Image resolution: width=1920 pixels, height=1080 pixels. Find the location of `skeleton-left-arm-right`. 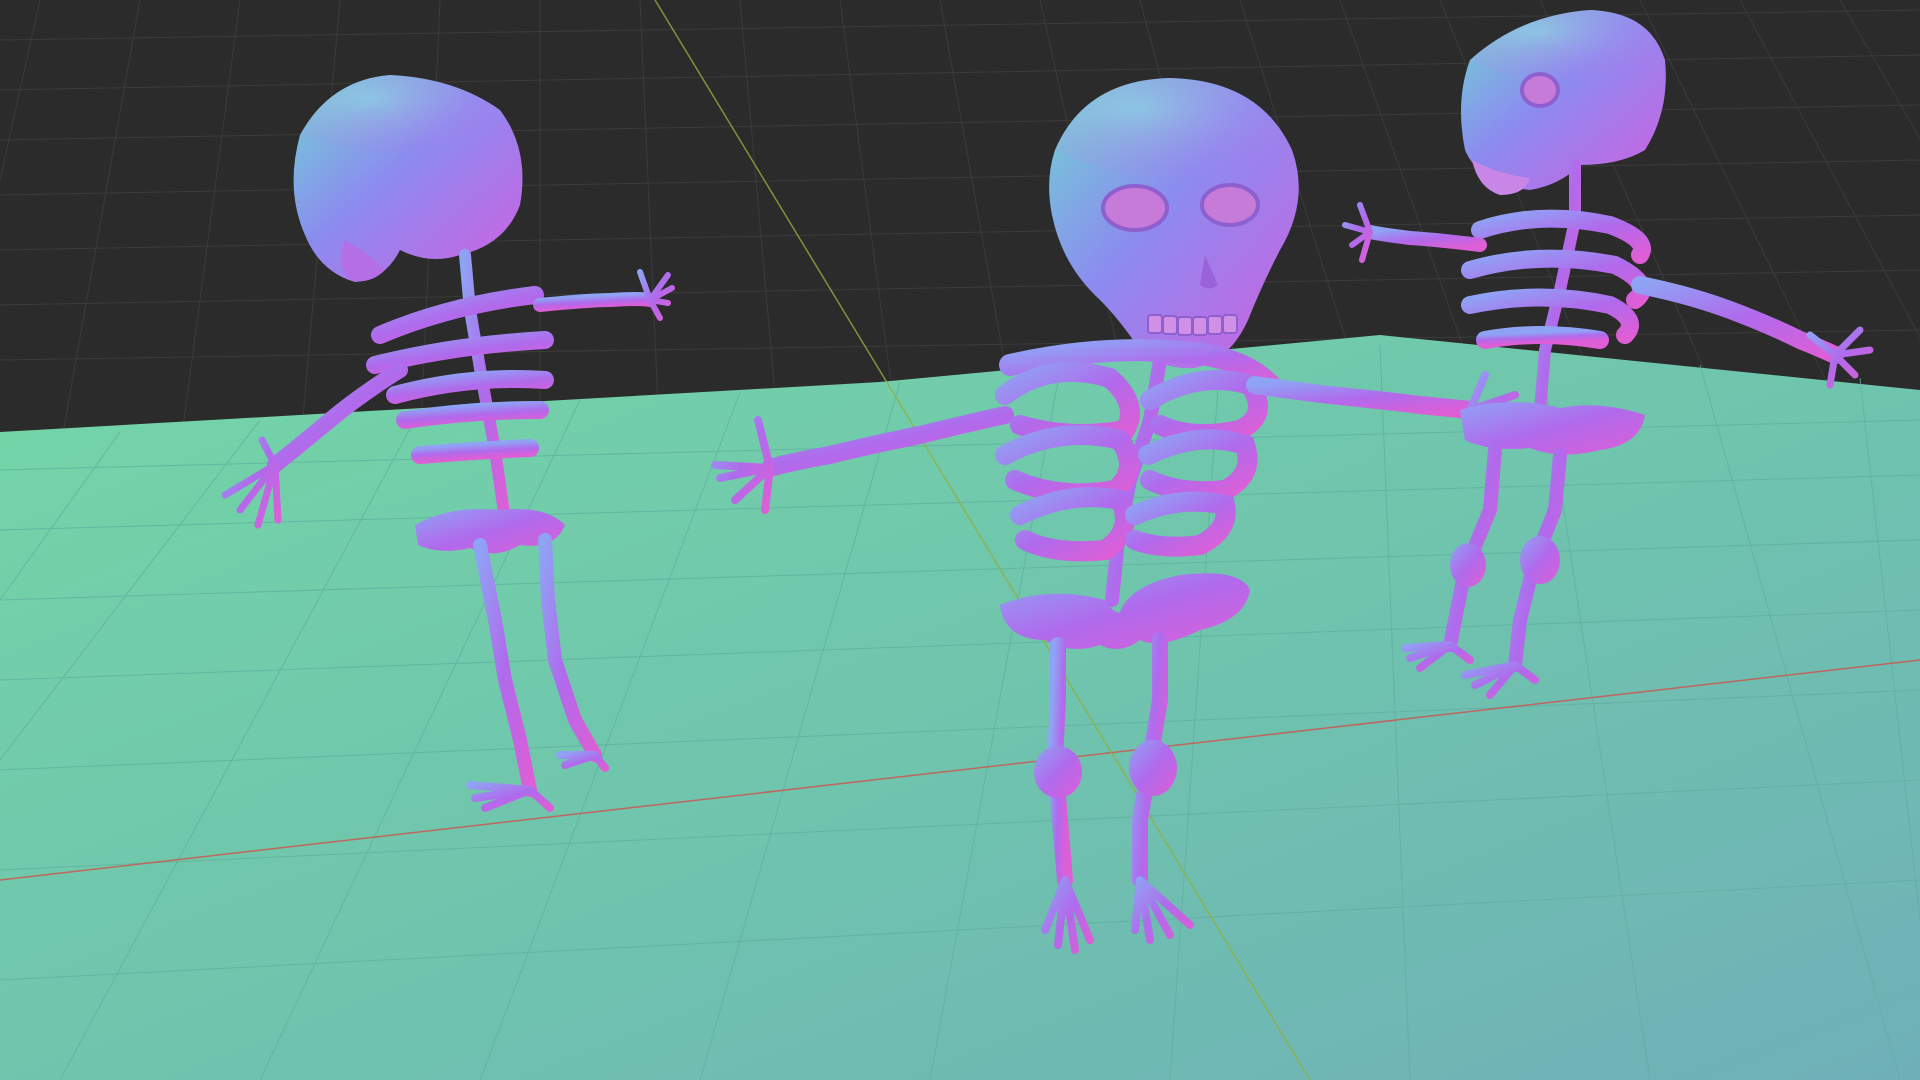

skeleton-left-arm-right is located at coordinates (595, 302).